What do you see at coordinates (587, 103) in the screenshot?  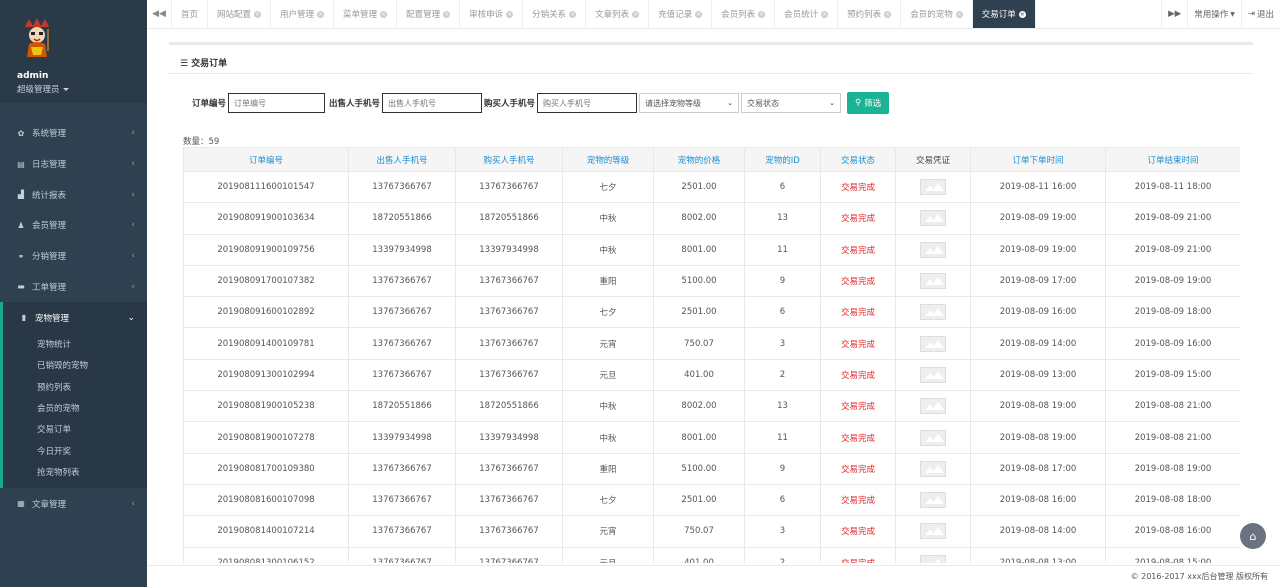 I see `buyer-phone-input` at bounding box center [587, 103].